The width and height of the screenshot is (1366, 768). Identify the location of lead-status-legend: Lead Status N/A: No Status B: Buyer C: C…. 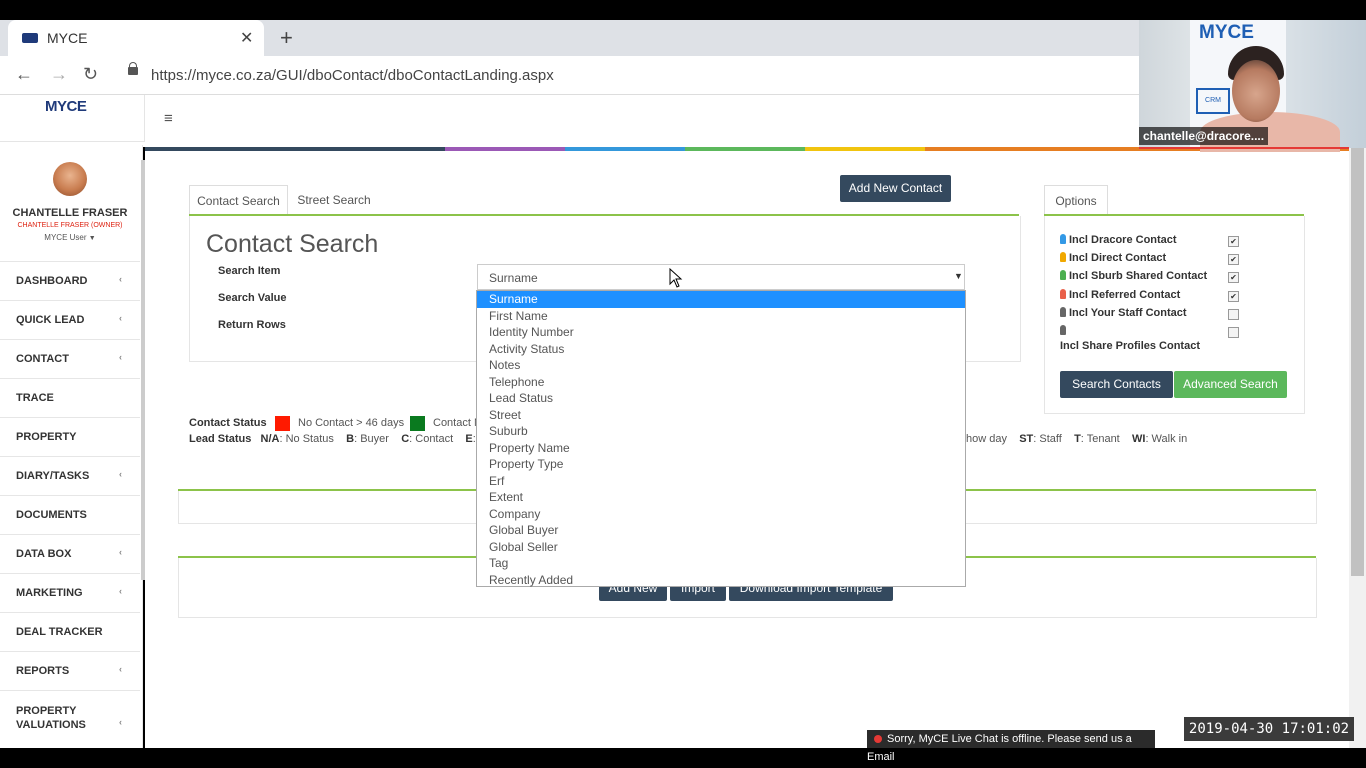
(337, 439).